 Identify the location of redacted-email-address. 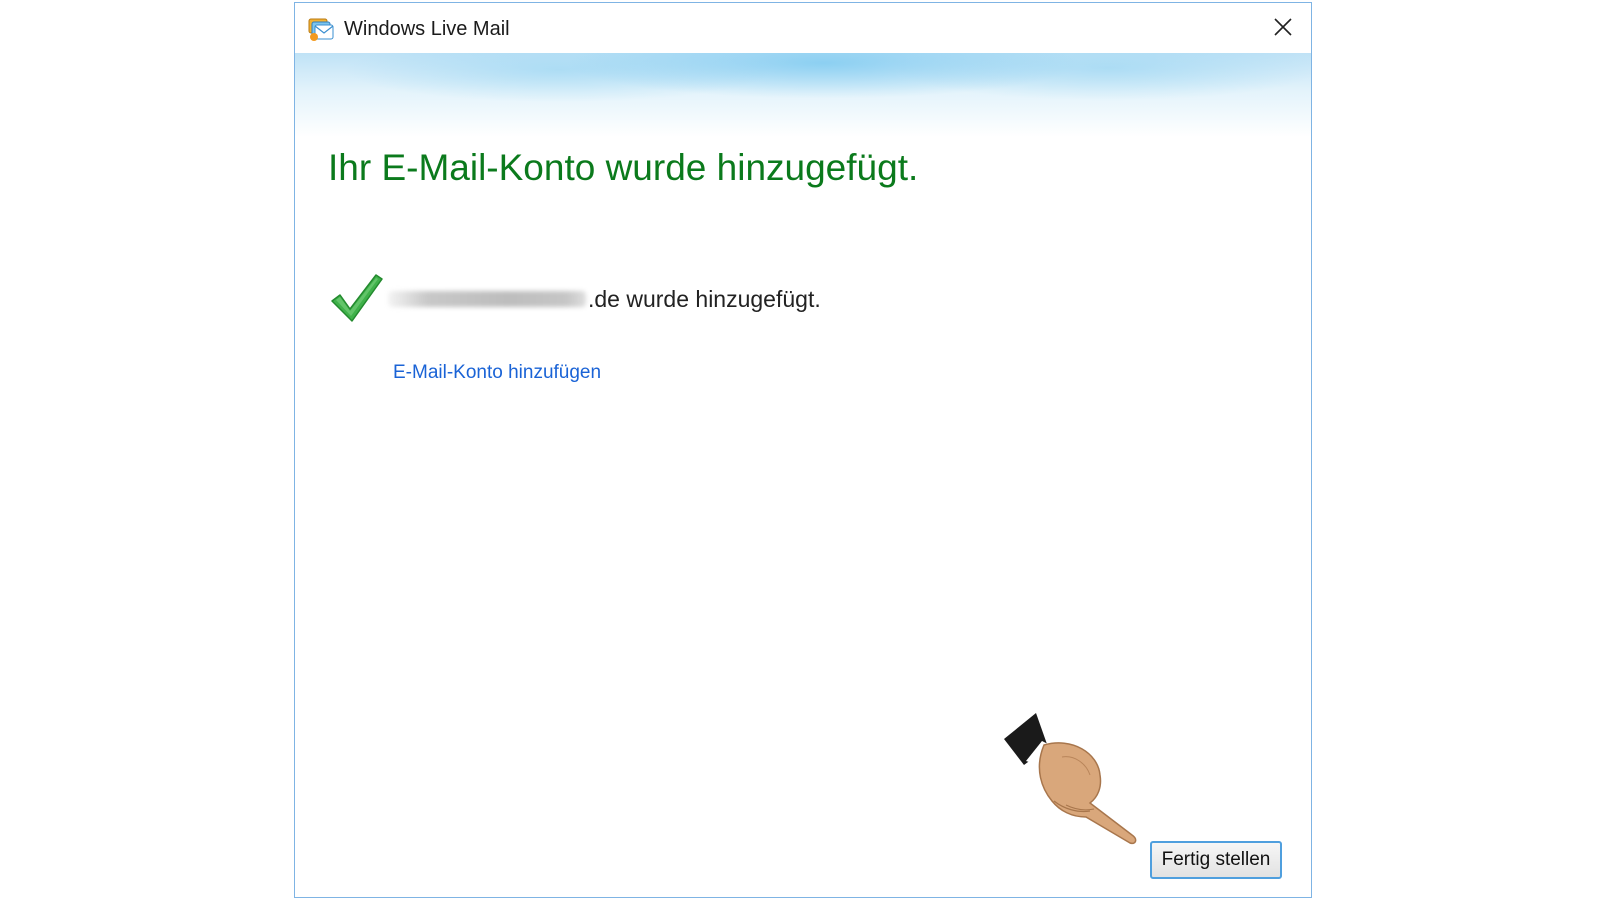
(487, 299).